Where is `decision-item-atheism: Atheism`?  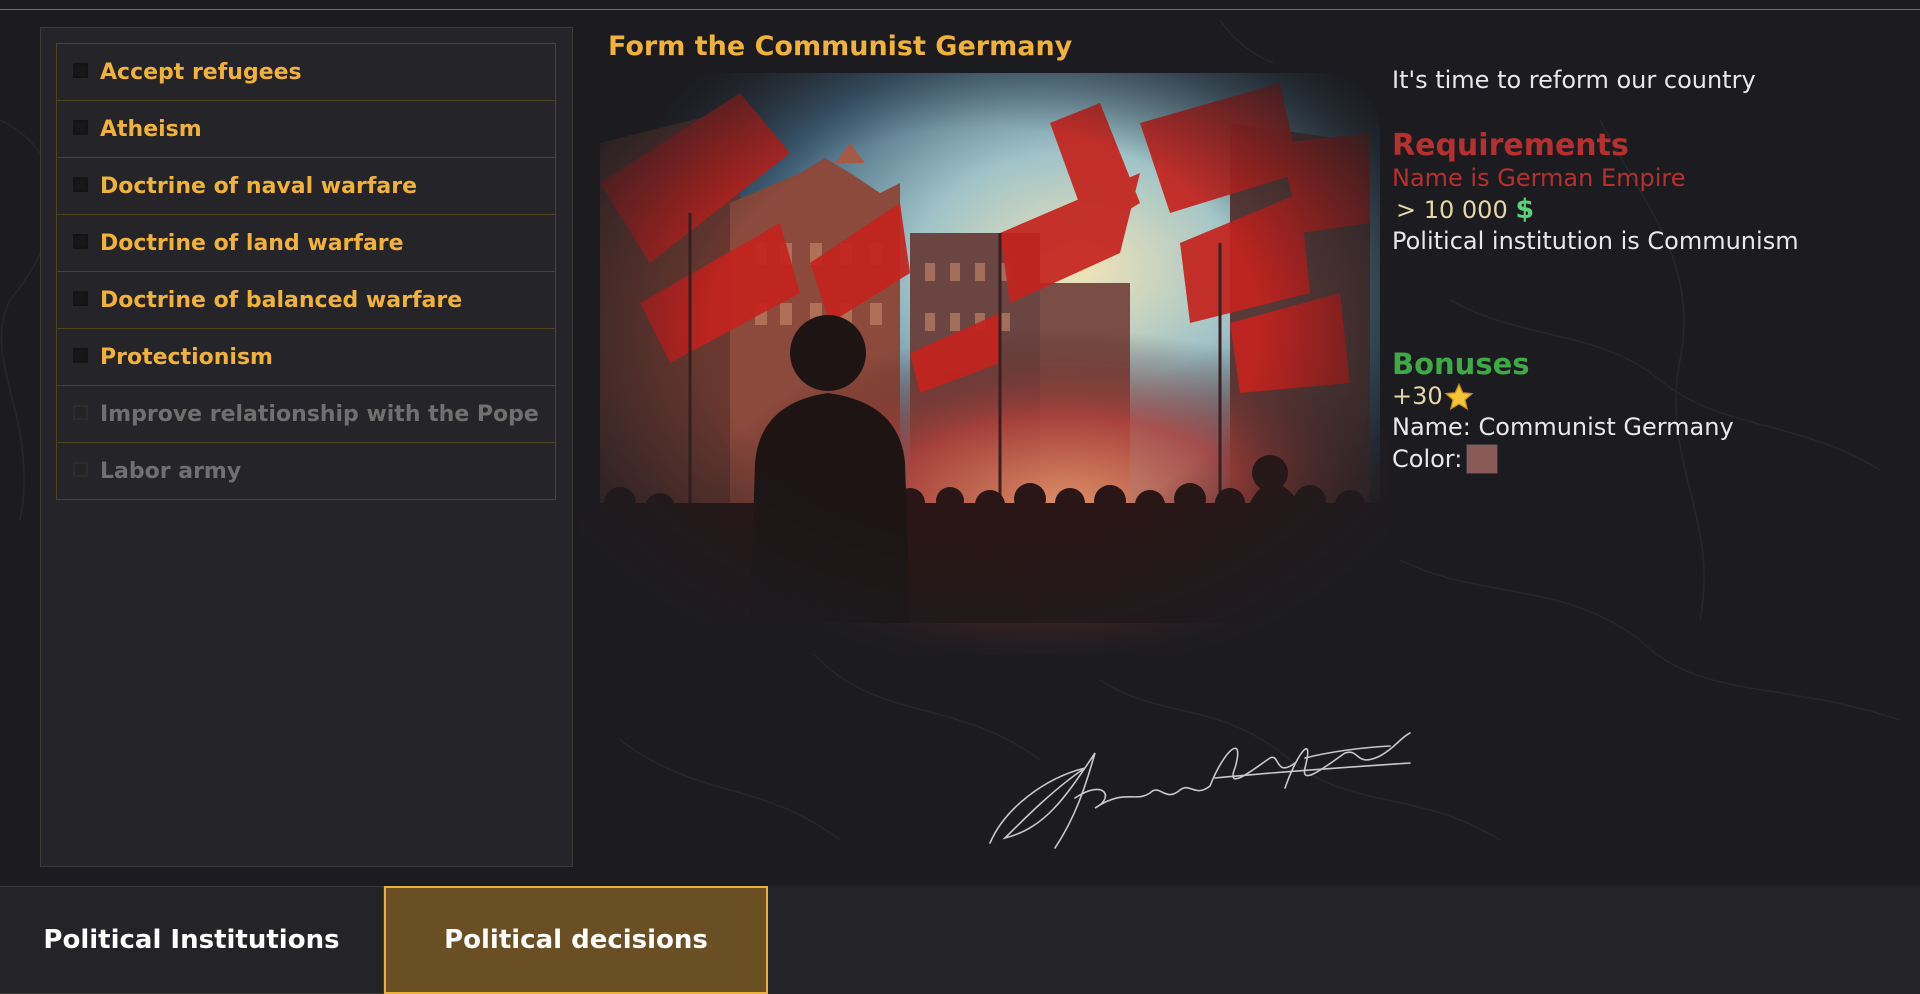
decision-item-atheism: Atheism is located at coordinates (306, 129).